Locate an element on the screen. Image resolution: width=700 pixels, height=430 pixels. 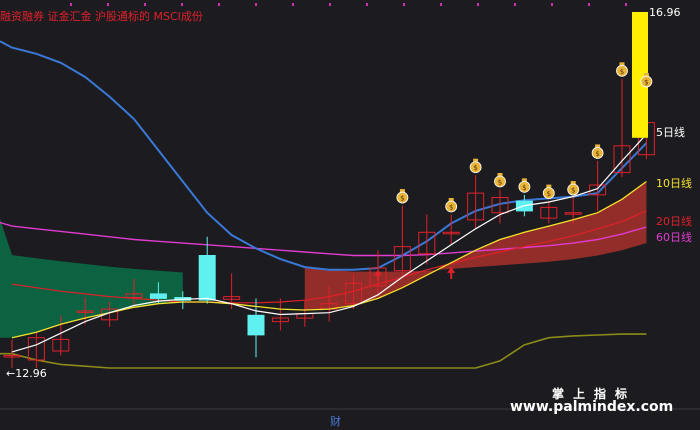
stock-tags: 融资融券 证金汇金 沪股通标的 MSCI成份 is located at coordinates (101, 16).